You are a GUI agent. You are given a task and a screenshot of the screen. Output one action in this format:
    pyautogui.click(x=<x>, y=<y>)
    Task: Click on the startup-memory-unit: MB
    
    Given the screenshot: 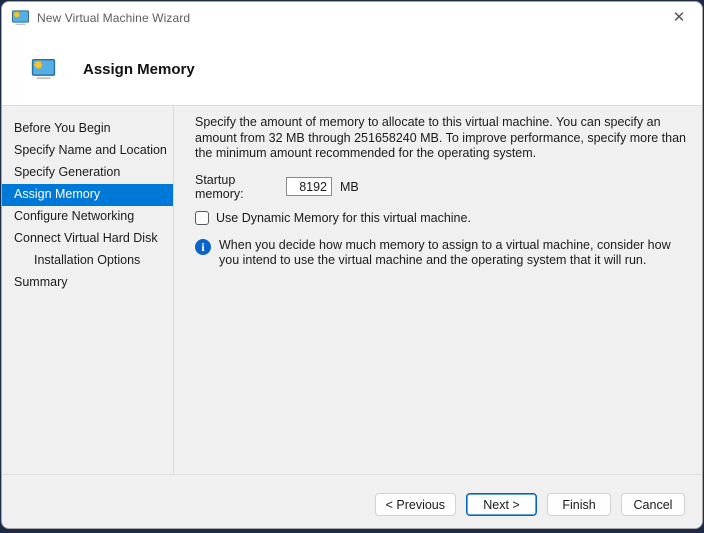 What is the action you would take?
    pyautogui.click(x=349, y=186)
    